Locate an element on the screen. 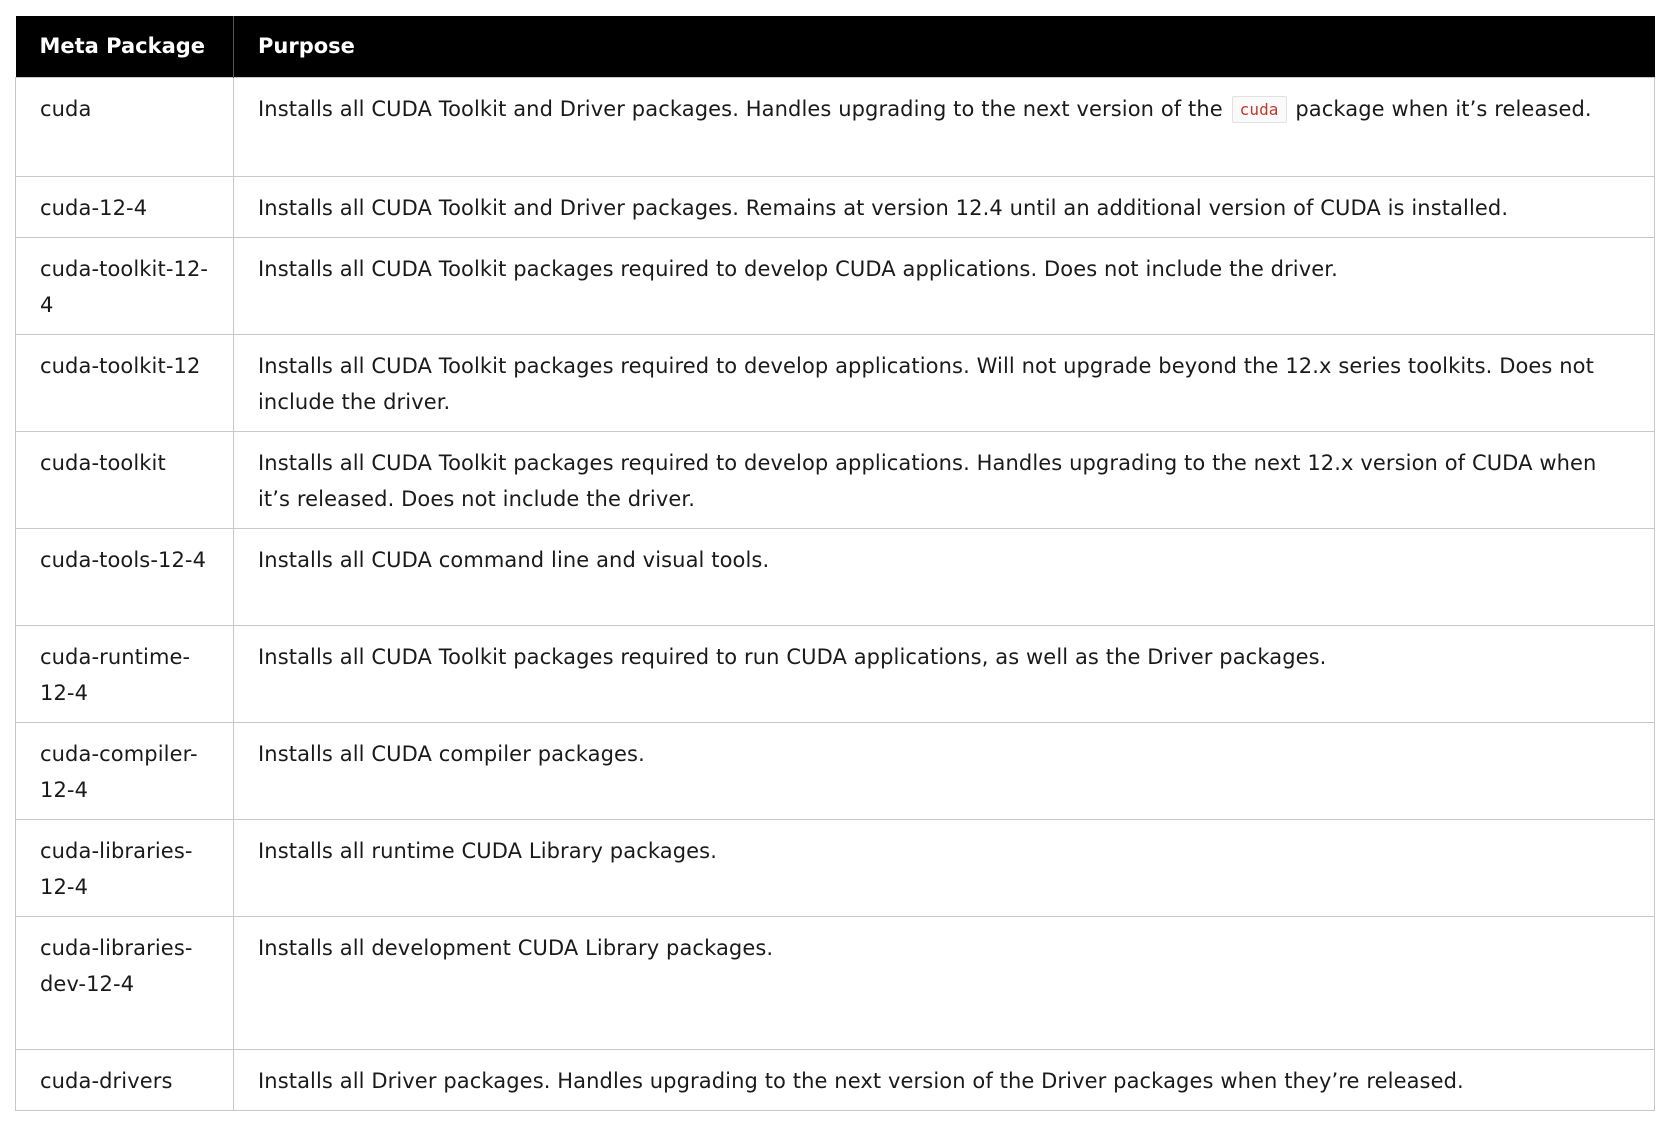 The height and width of the screenshot is (1126, 1673). package-name-cell: cuda-toolkit-12-4 is located at coordinates (124, 285).